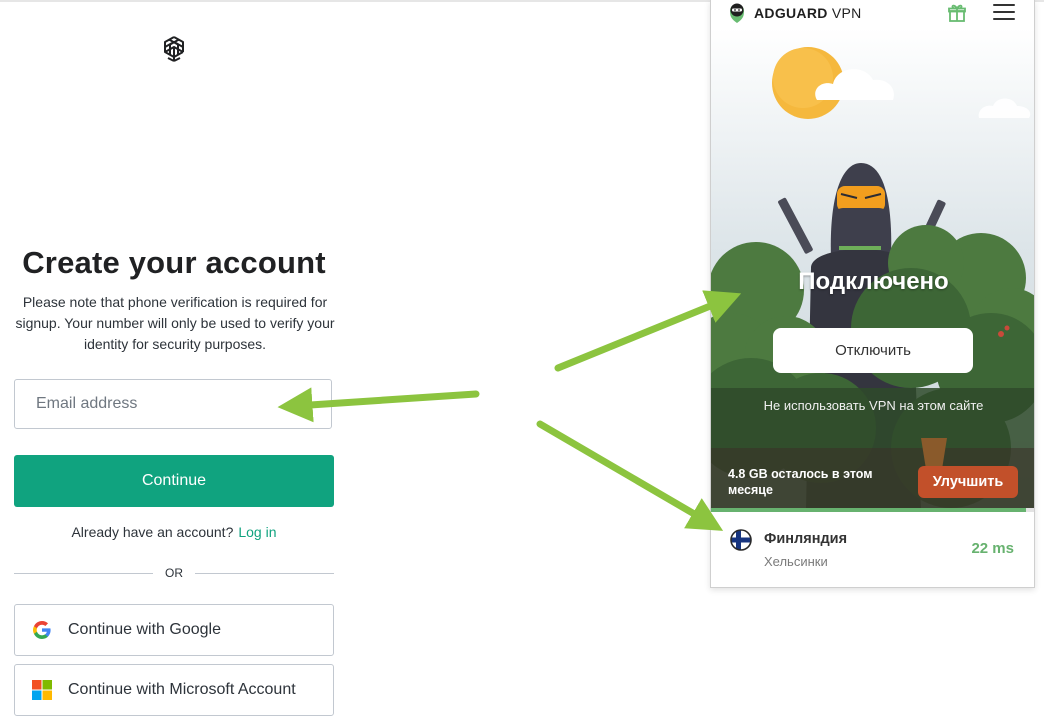  I want to click on divider-line-right, so click(264, 573).